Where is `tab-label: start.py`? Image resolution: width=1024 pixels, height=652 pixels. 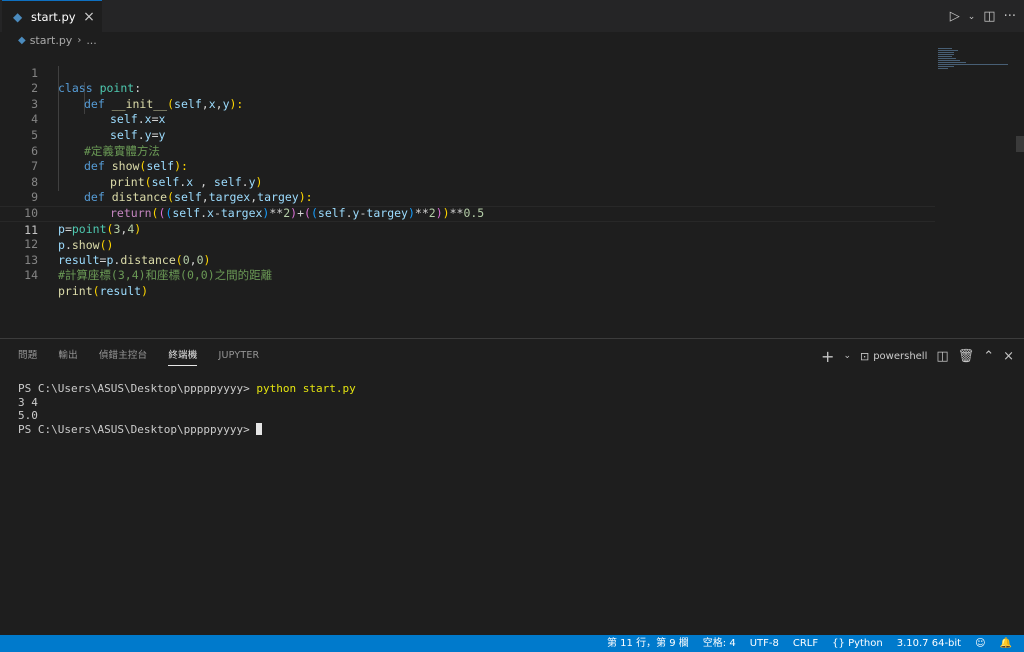 tab-label: start.py is located at coordinates (53, 17).